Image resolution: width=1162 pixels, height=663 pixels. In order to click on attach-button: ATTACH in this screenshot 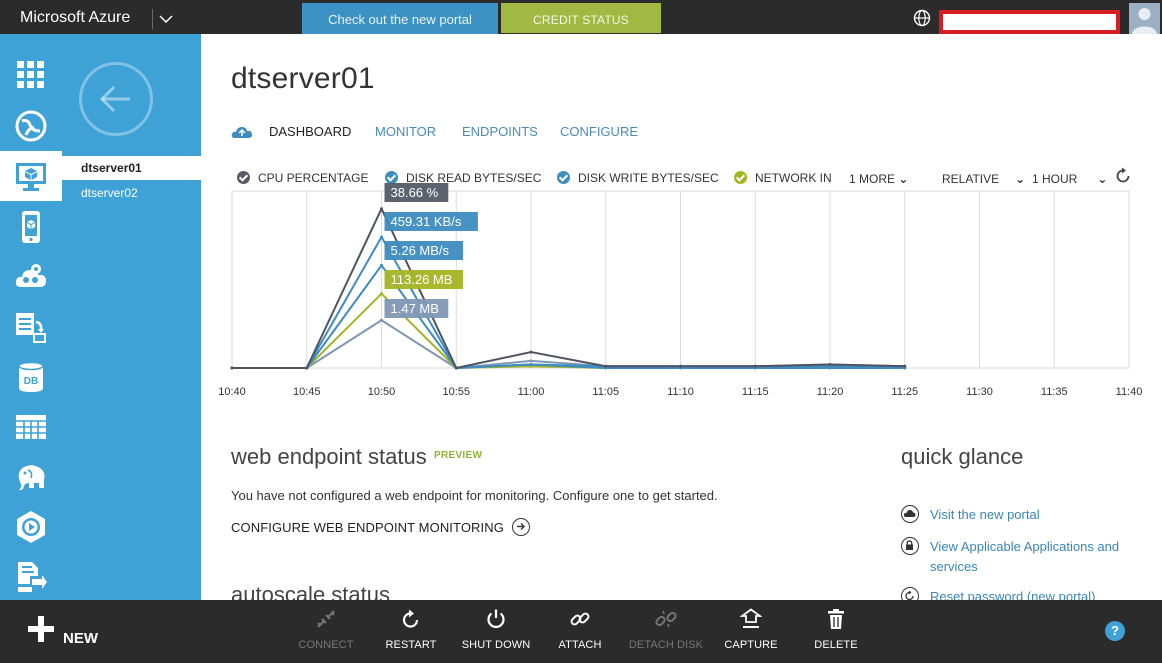, I will do `click(580, 632)`.